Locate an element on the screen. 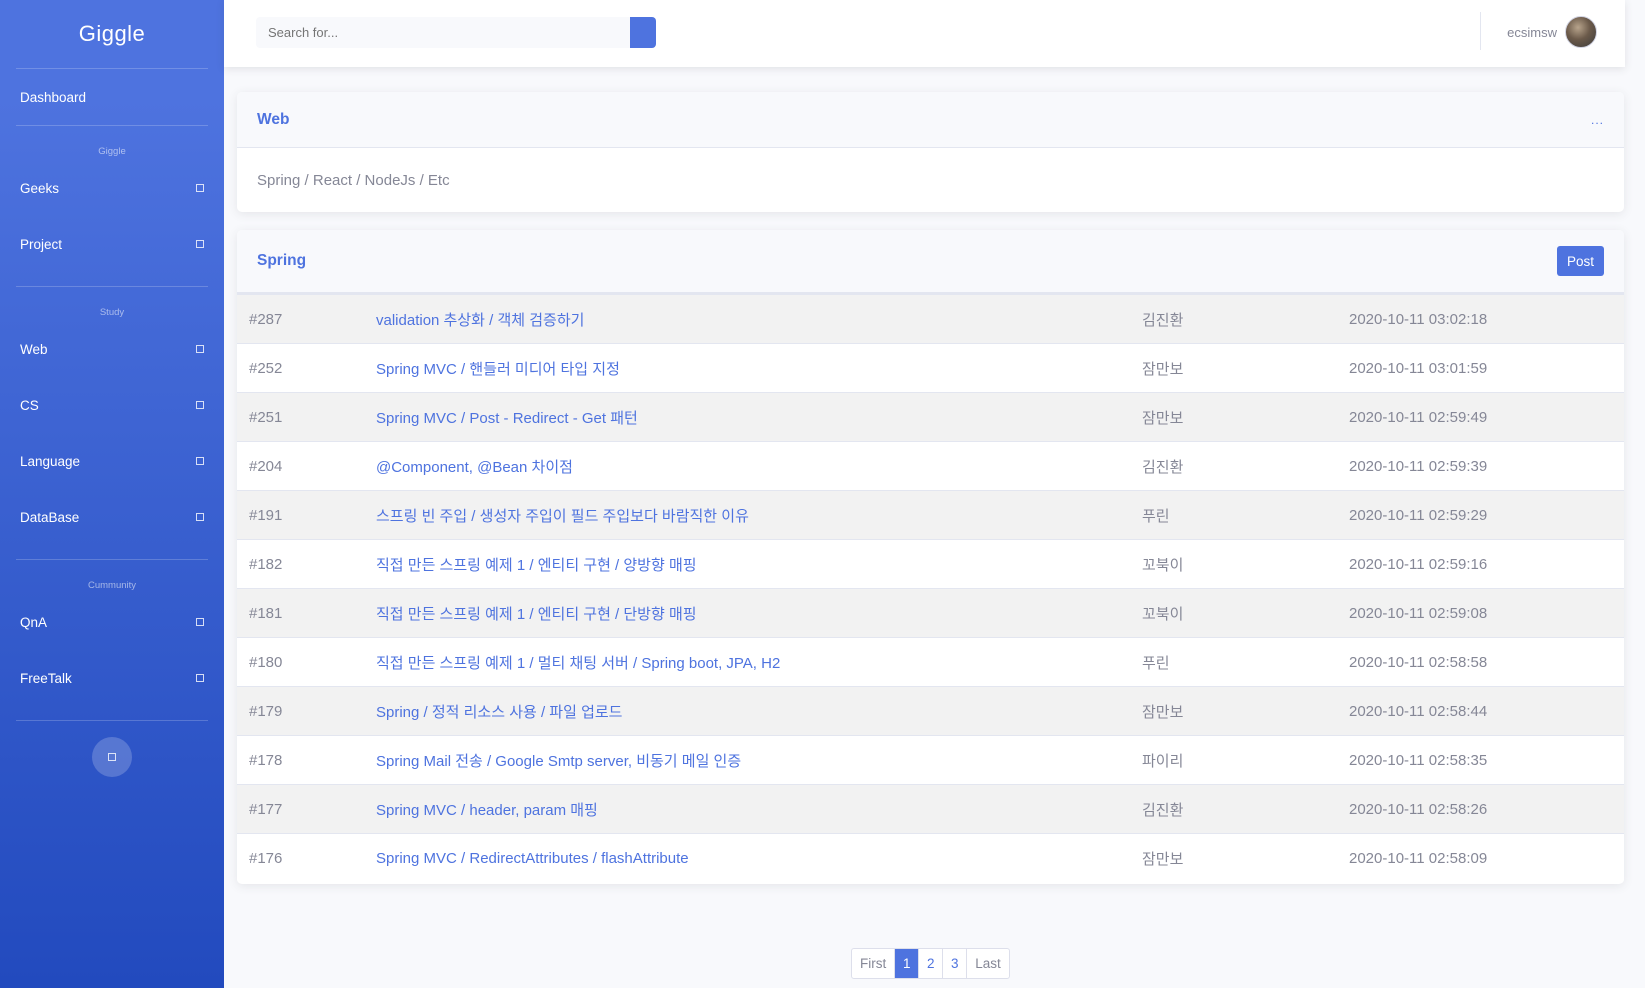 Image resolution: width=1645 pixels, height=988 pixels. post-number-cell: #179 is located at coordinates (306, 711).